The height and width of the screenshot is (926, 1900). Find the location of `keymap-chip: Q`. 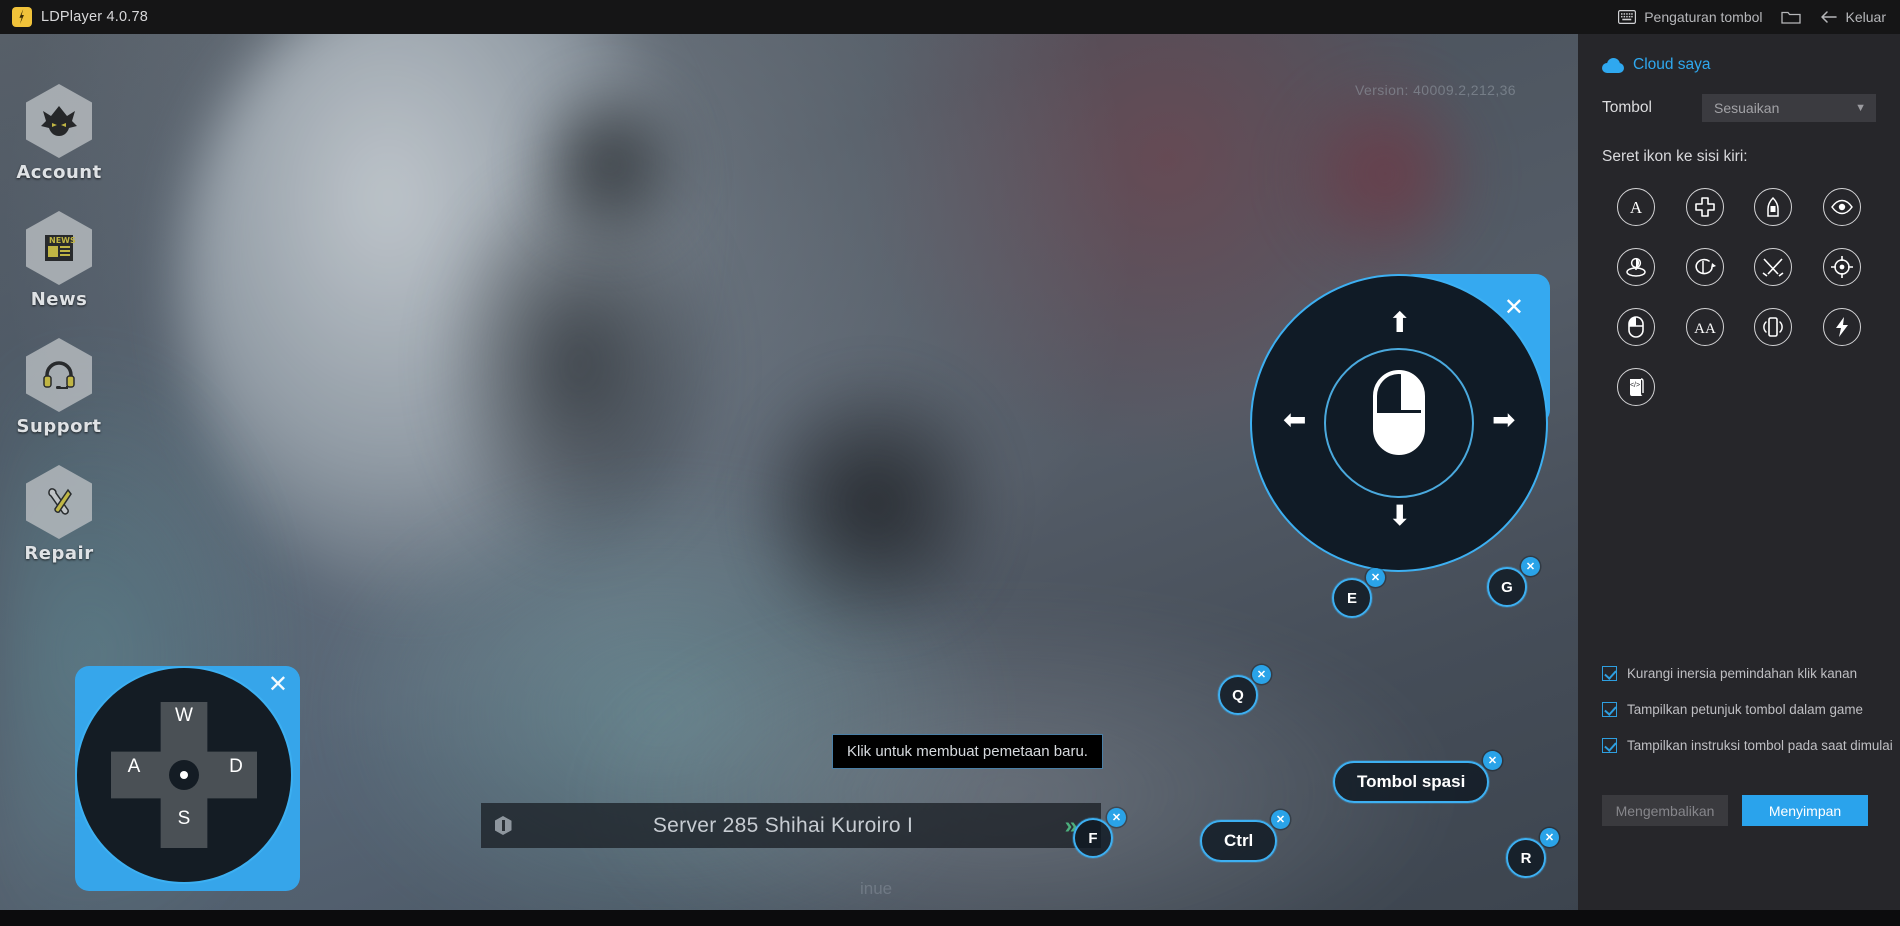

keymap-chip: Q is located at coordinates (1238, 695).